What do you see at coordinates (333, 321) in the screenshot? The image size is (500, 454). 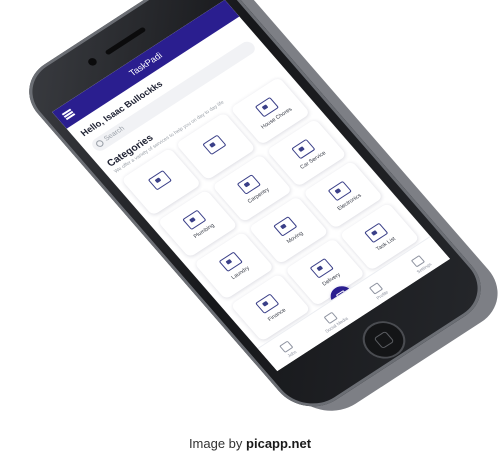 I see `tab-social-media: Social Media` at bounding box center [333, 321].